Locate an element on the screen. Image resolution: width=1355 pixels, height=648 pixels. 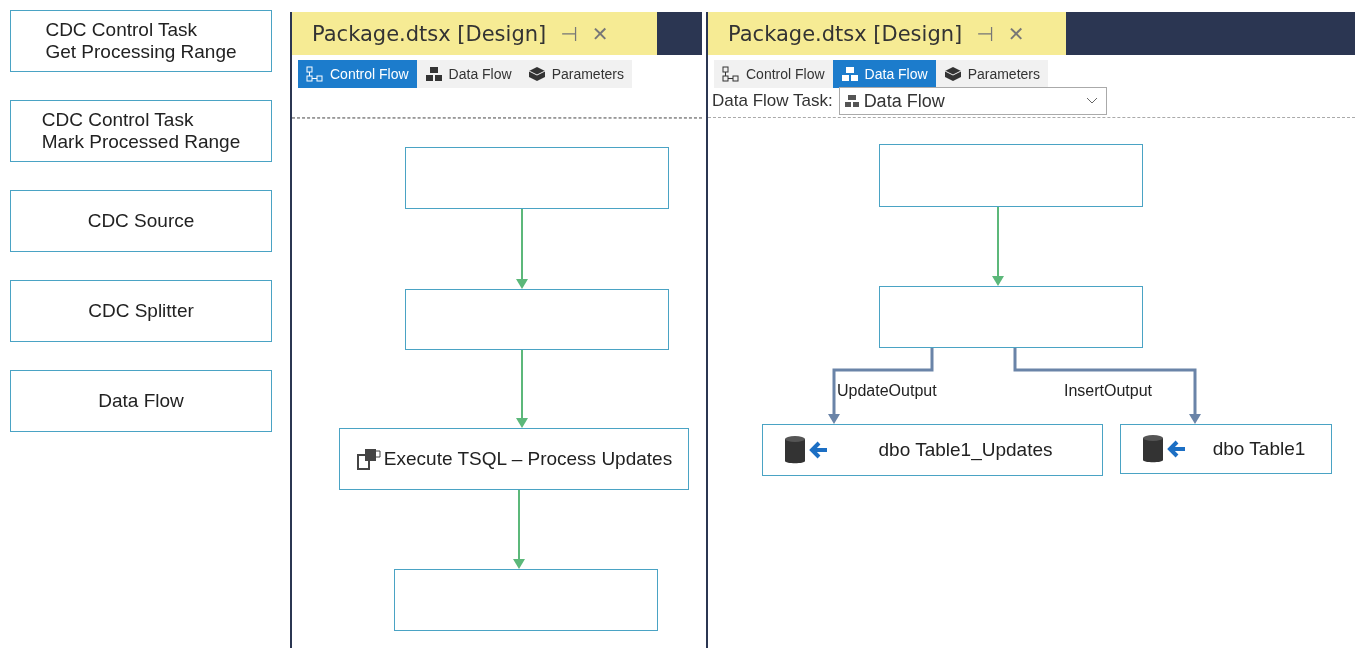
chevron-icon is located at coordinates (1091, 101).